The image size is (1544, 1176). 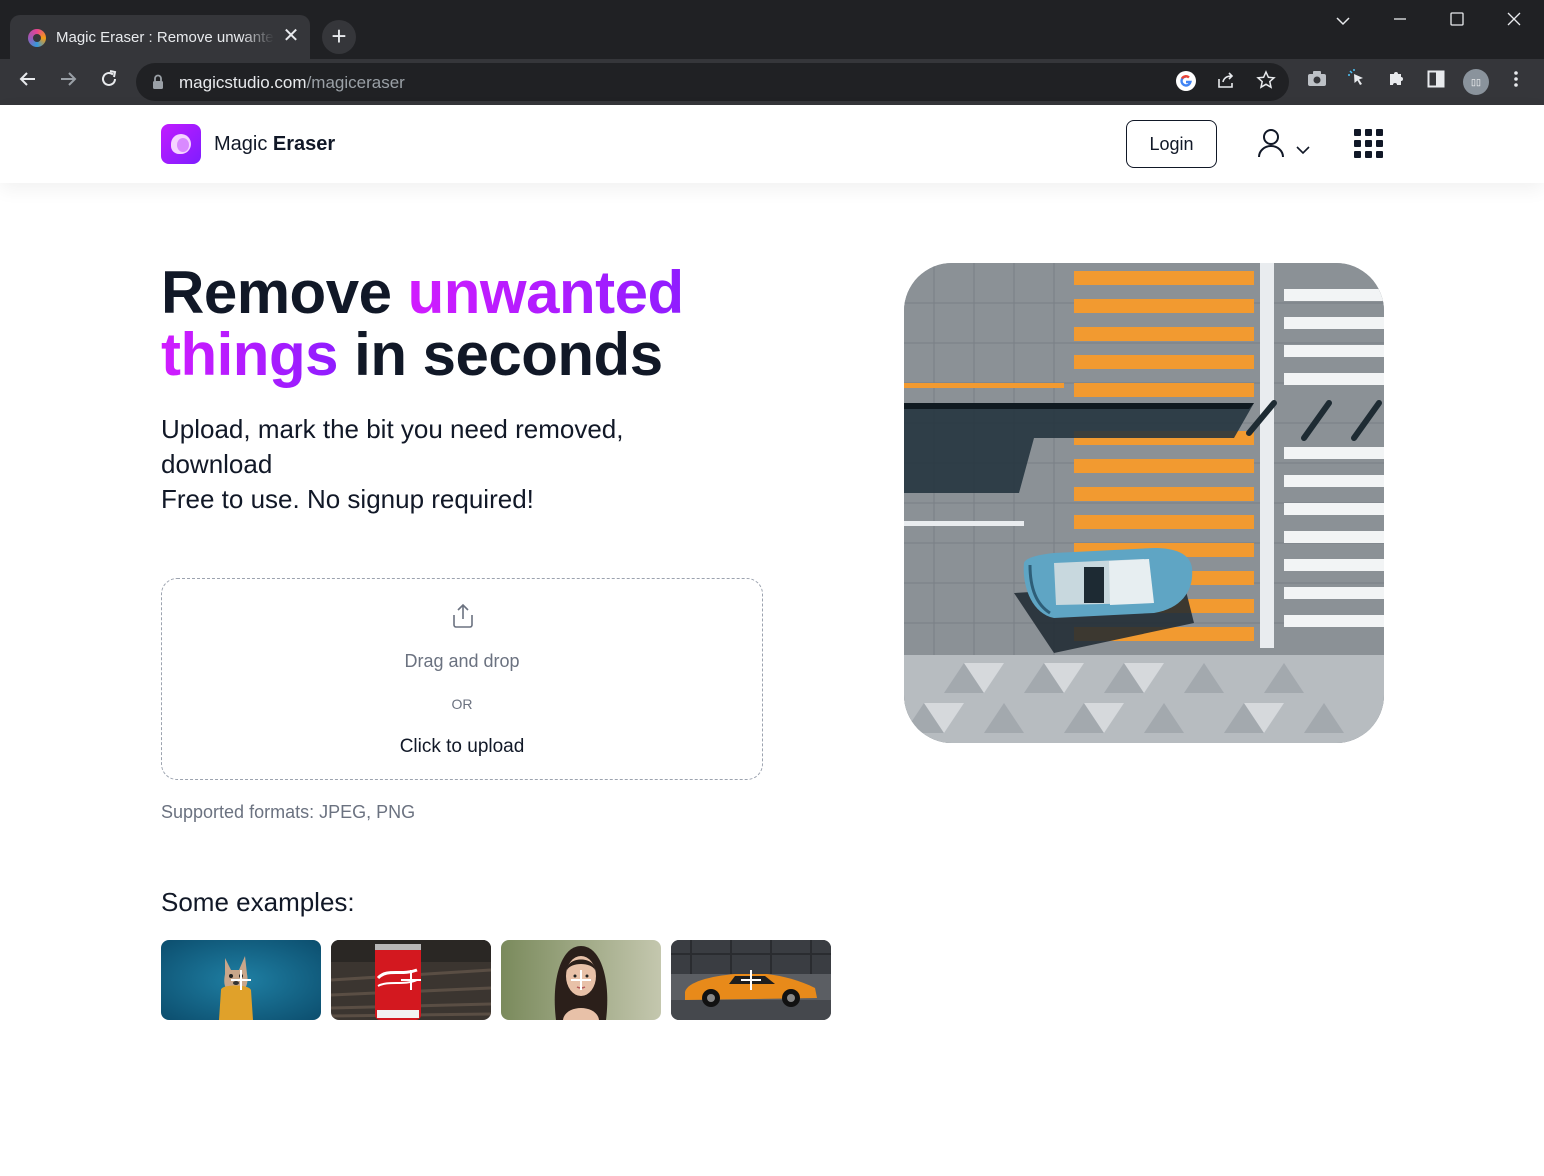 What do you see at coordinates (1397, 82) in the screenshot?
I see `puzzle-extensions-icon` at bounding box center [1397, 82].